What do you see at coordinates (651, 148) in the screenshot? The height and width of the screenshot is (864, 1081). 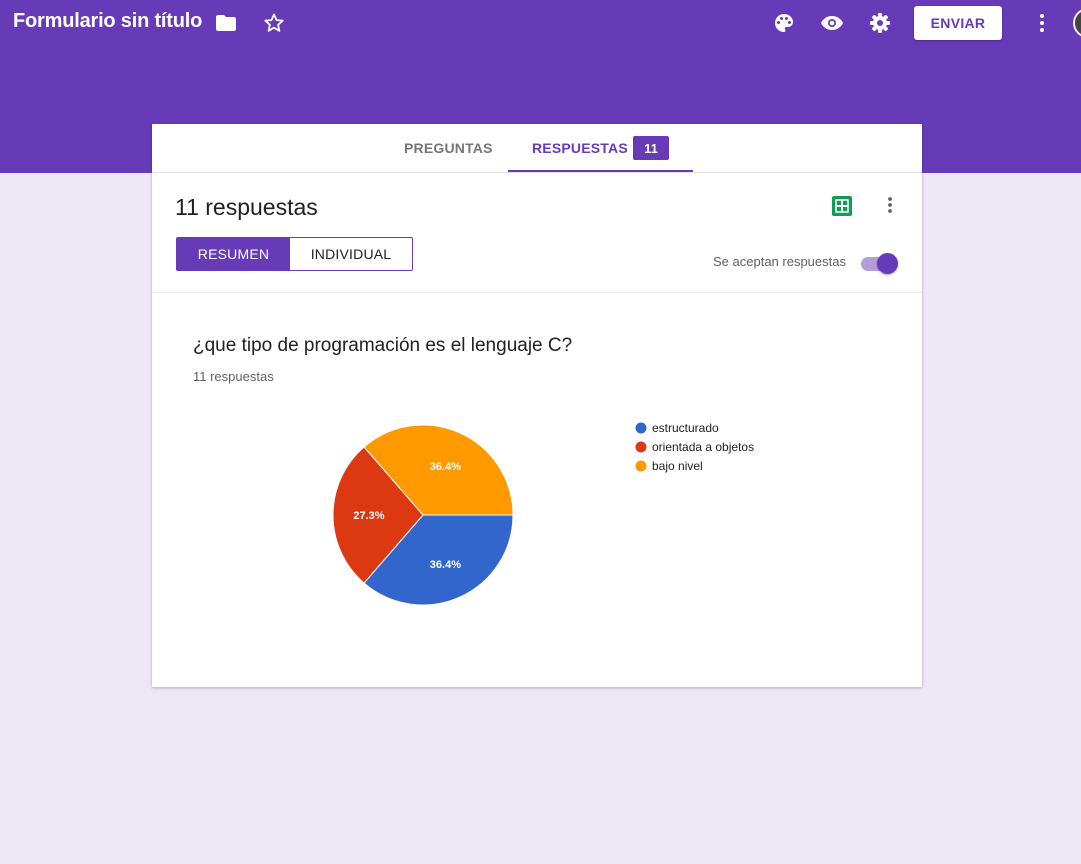 I see `responses-count-badge: 11` at bounding box center [651, 148].